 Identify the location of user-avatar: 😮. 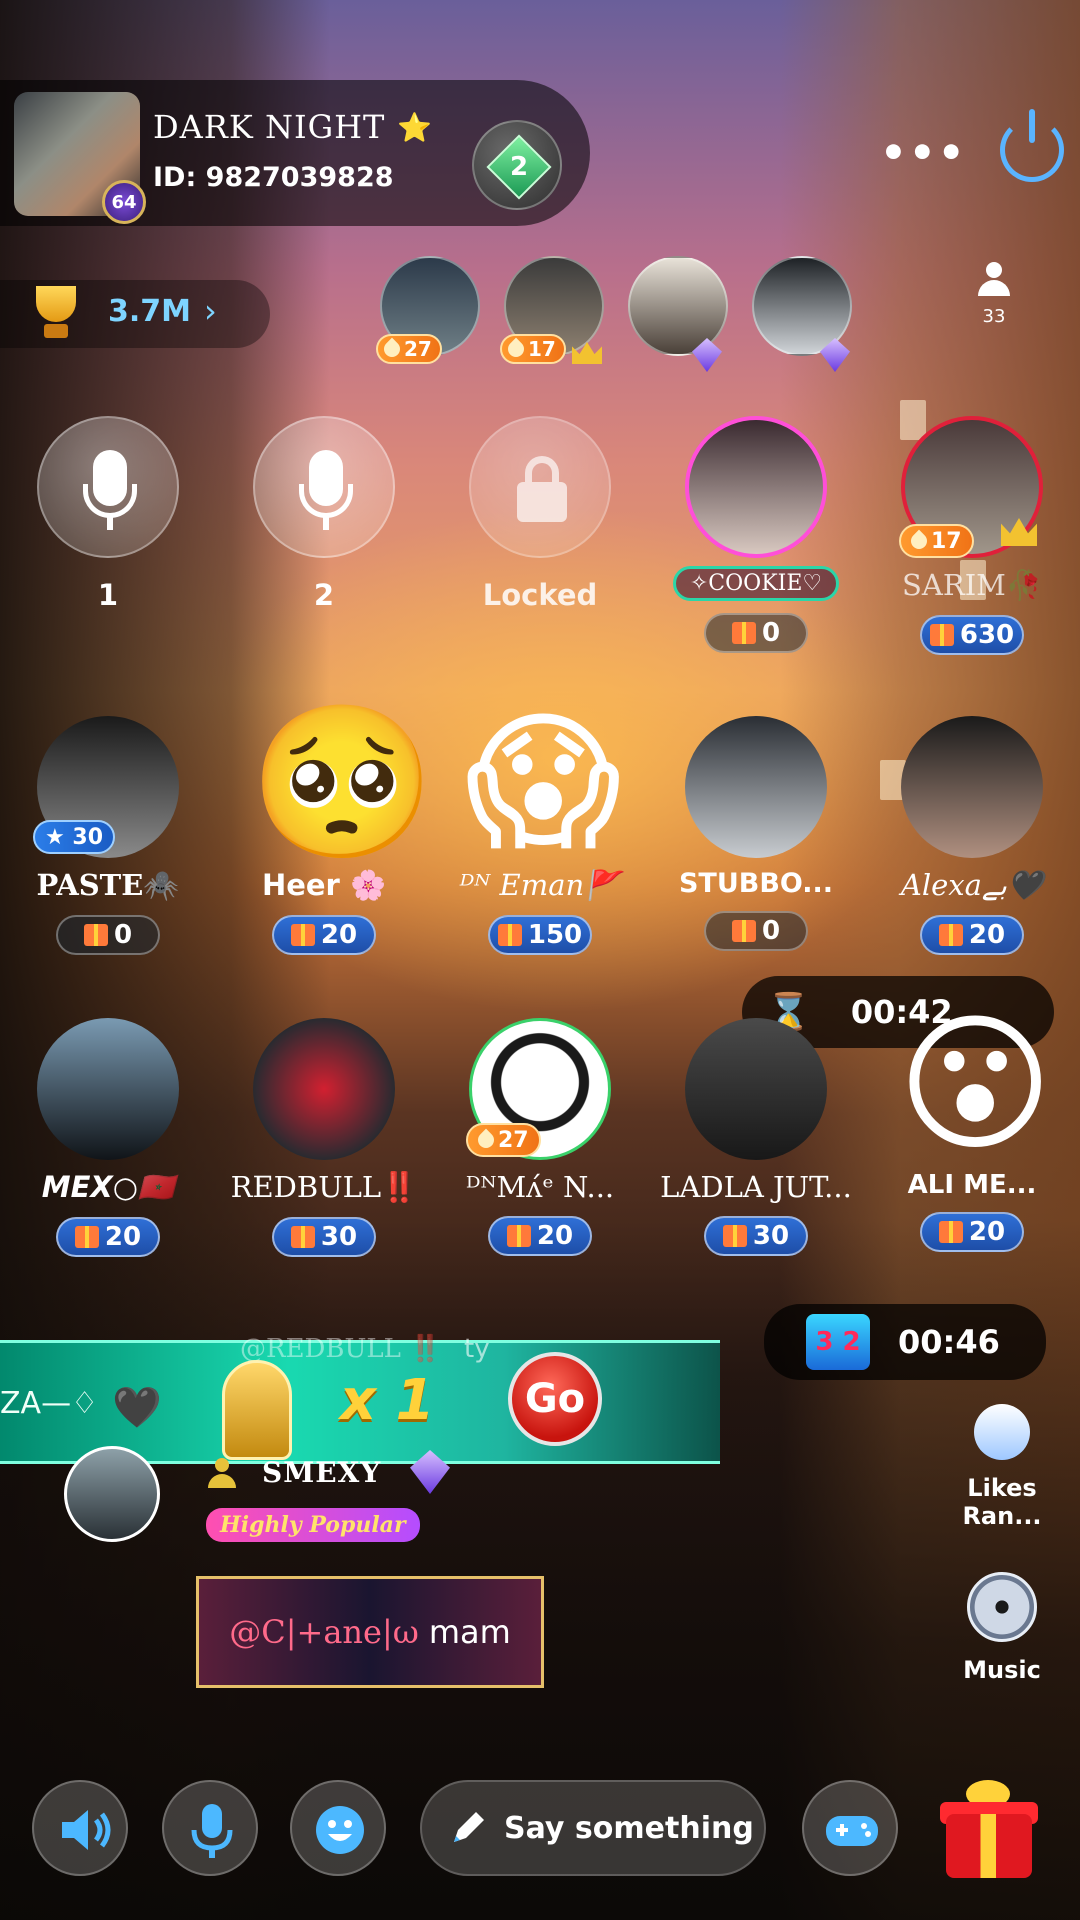
(975, 1085).